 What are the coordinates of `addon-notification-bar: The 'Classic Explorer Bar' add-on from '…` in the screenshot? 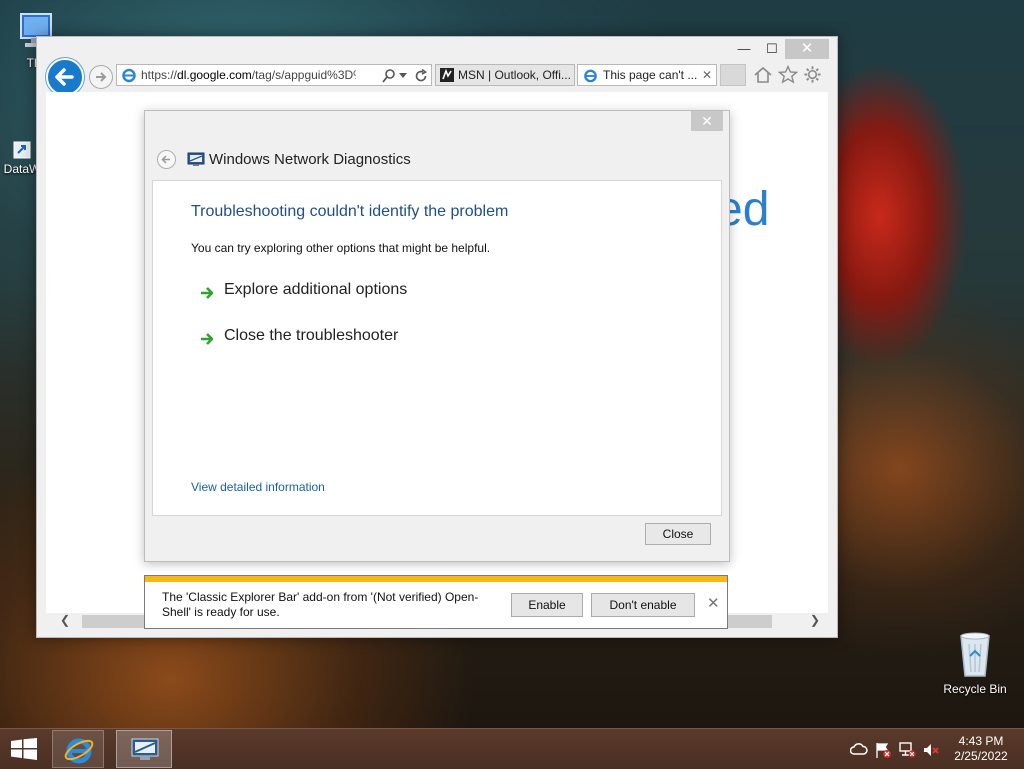 It's located at (436, 602).